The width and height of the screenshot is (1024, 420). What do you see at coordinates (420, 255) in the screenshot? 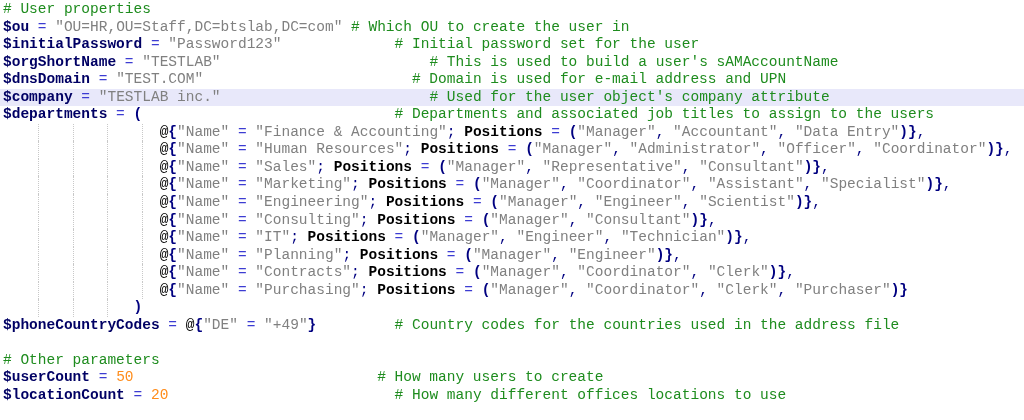
I see `code-line: @{"Name" = "Planning"; Positions = ("Manager", "Engineer")},` at bounding box center [420, 255].